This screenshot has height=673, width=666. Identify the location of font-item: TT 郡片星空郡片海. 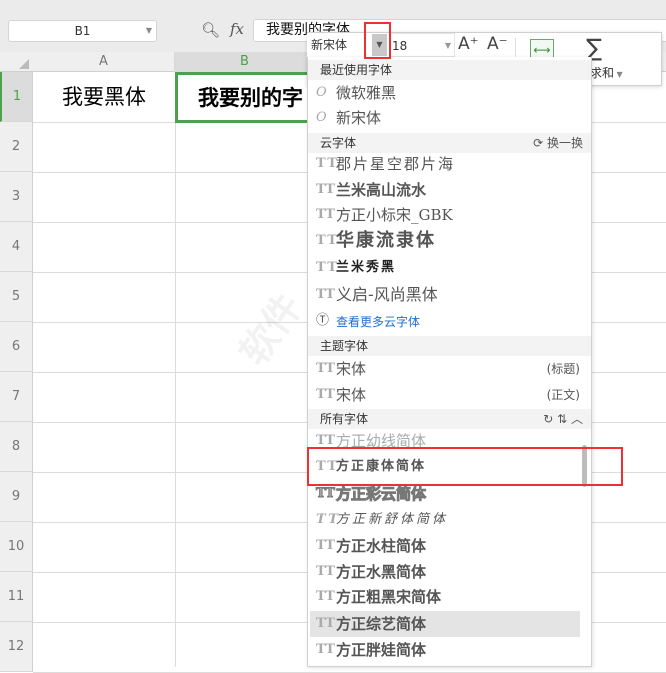
(445, 164).